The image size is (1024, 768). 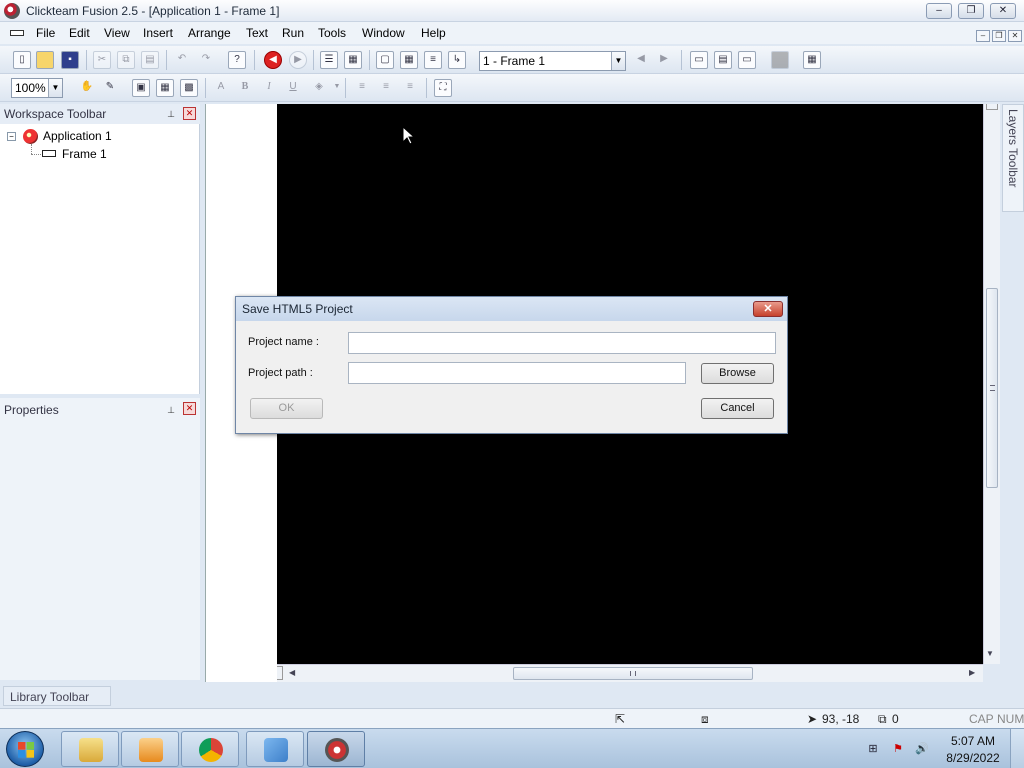 I want to click on italic-button: I, so click(x=269, y=88).